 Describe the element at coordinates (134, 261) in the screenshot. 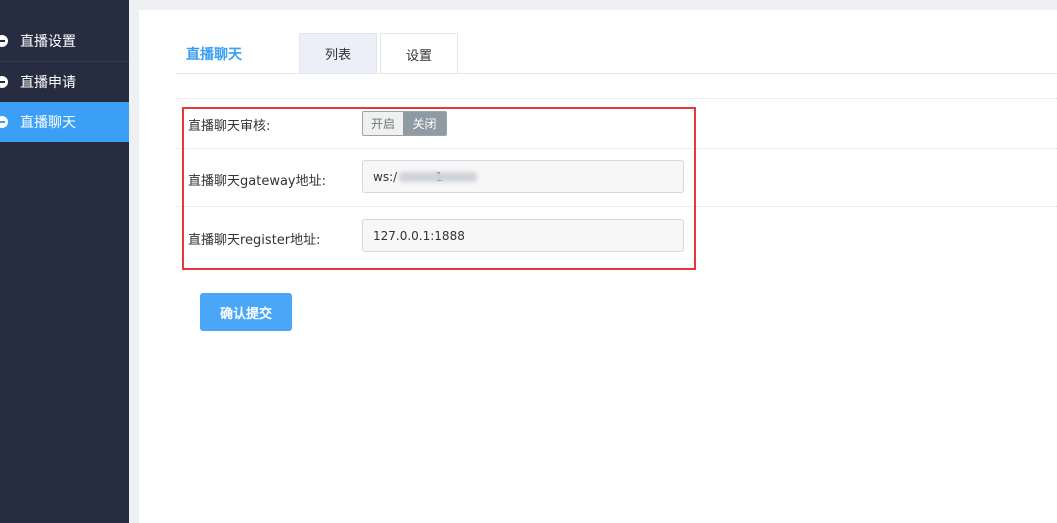

I see `sidebar-gap` at that location.